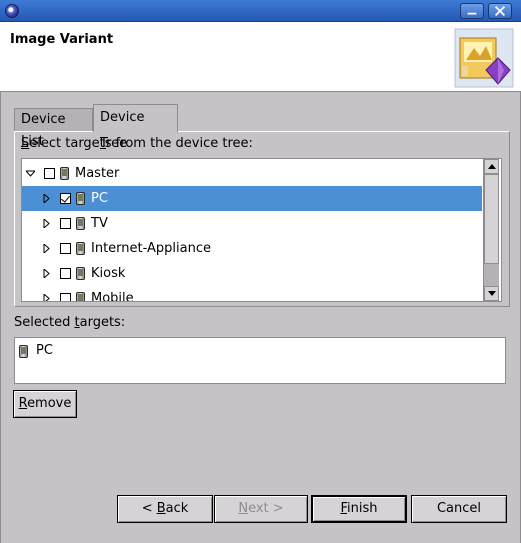  Describe the element at coordinates (359, 509) in the screenshot. I see `finish-button: Finish` at that location.